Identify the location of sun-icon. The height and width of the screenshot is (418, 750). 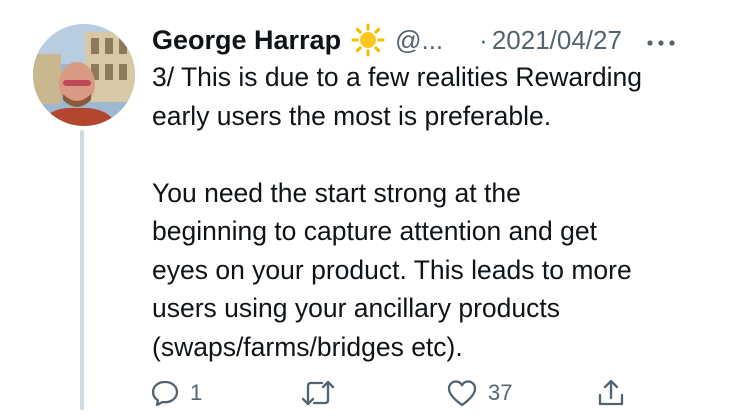
(368, 40).